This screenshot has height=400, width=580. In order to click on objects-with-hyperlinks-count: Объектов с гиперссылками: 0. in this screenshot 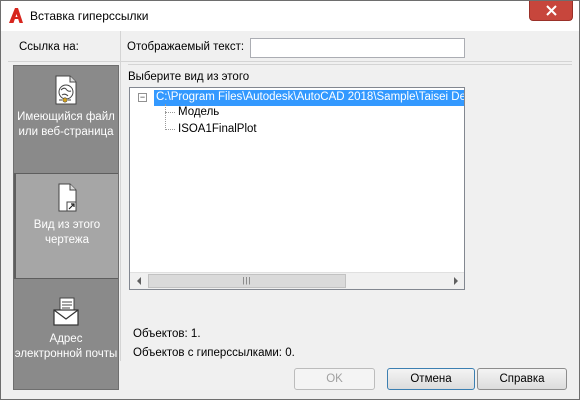, I will do `click(214, 353)`.